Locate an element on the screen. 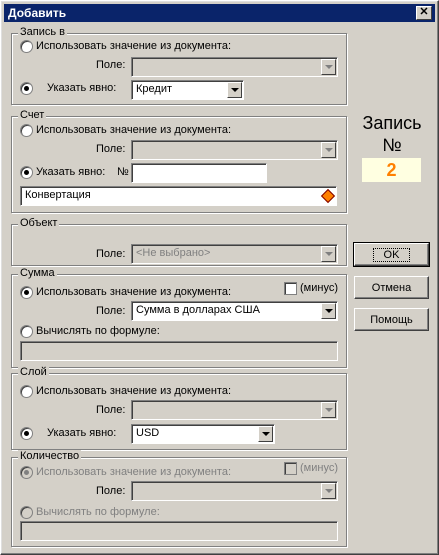  group-zapis-title: Запись в is located at coordinates (42, 32).